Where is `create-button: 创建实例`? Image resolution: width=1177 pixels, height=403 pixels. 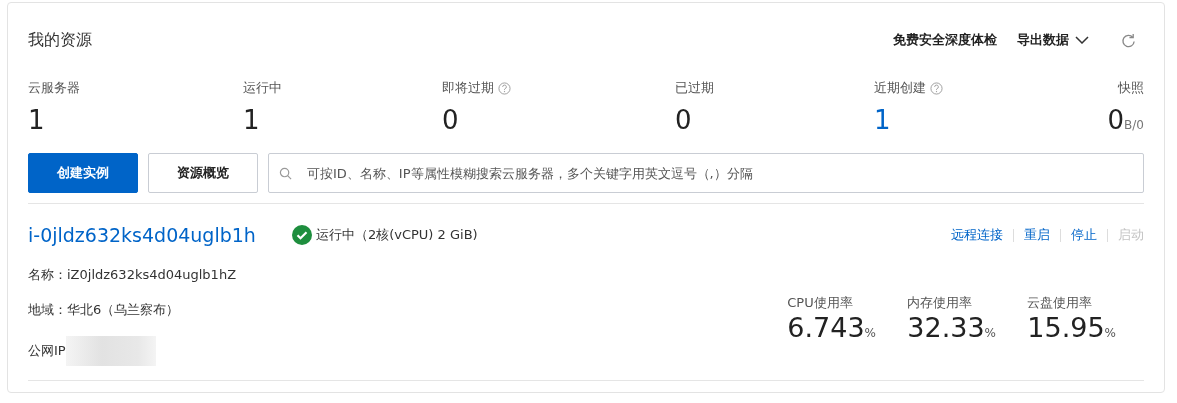
create-button: 创建实例 is located at coordinates (83, 173).